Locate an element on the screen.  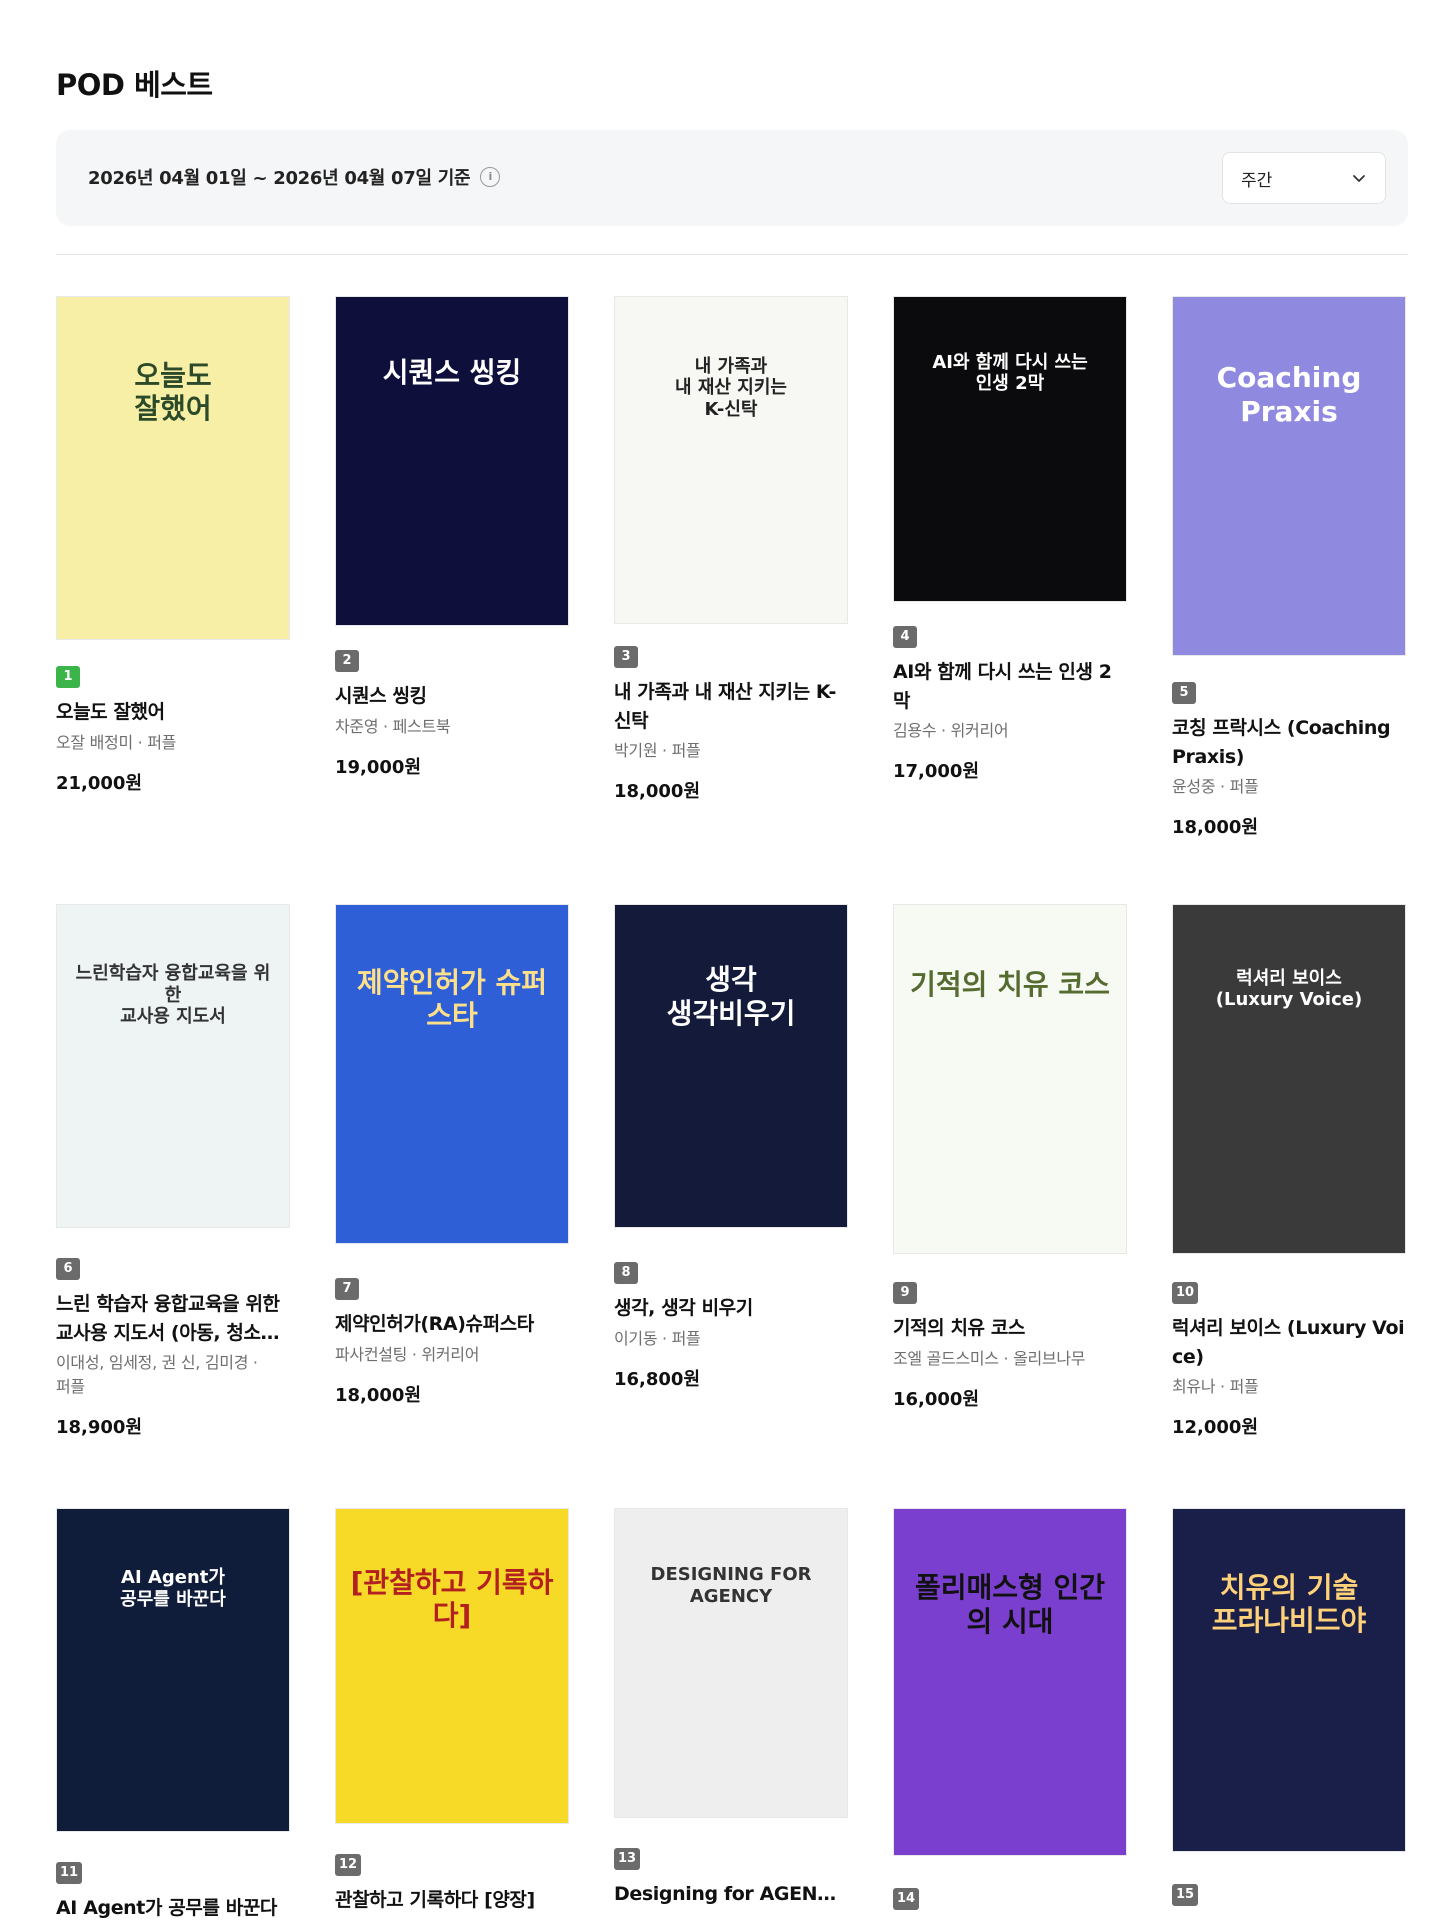
book-cover-title: 치유의 기술 프라나비드야 is located at coordinates (1289, 1604).